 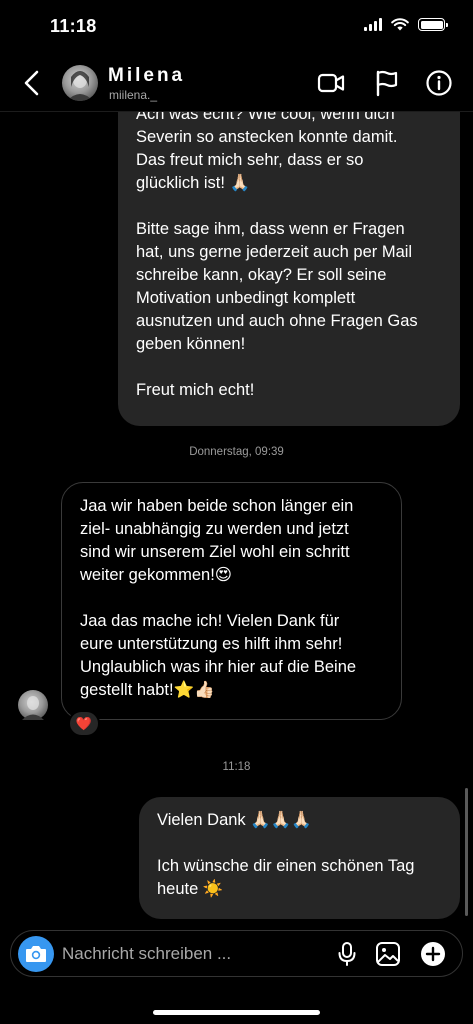 What do you see at coordinates (331, 83) in the screenshot?
I see `video-camera-icon` at bounding box center [331, 83].